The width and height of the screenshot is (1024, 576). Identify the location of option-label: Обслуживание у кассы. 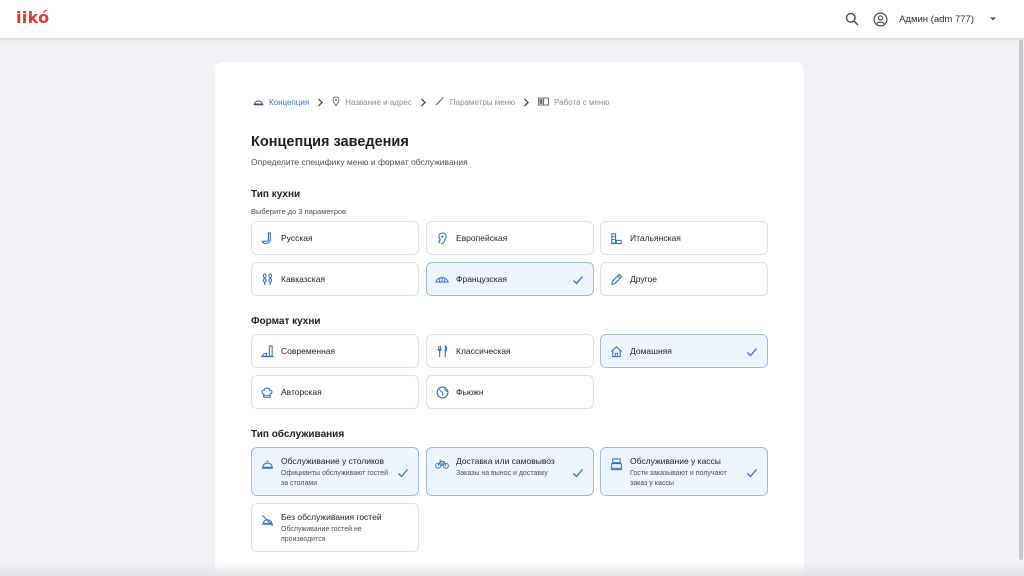
(675, 461).